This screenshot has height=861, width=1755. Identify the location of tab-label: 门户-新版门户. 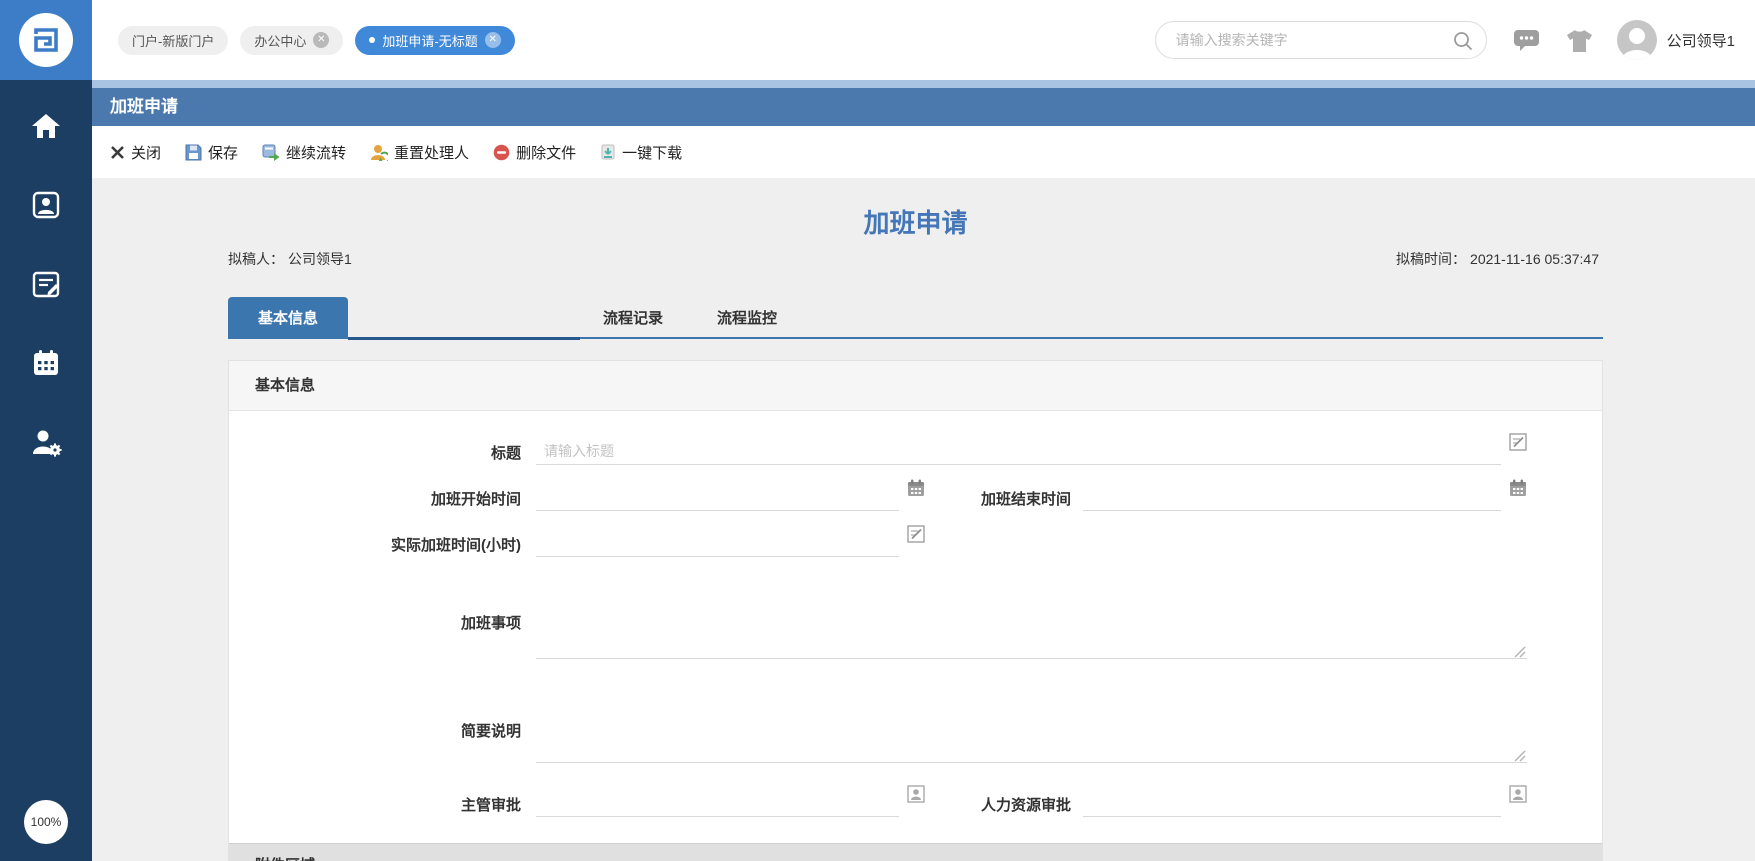
(173, 41).